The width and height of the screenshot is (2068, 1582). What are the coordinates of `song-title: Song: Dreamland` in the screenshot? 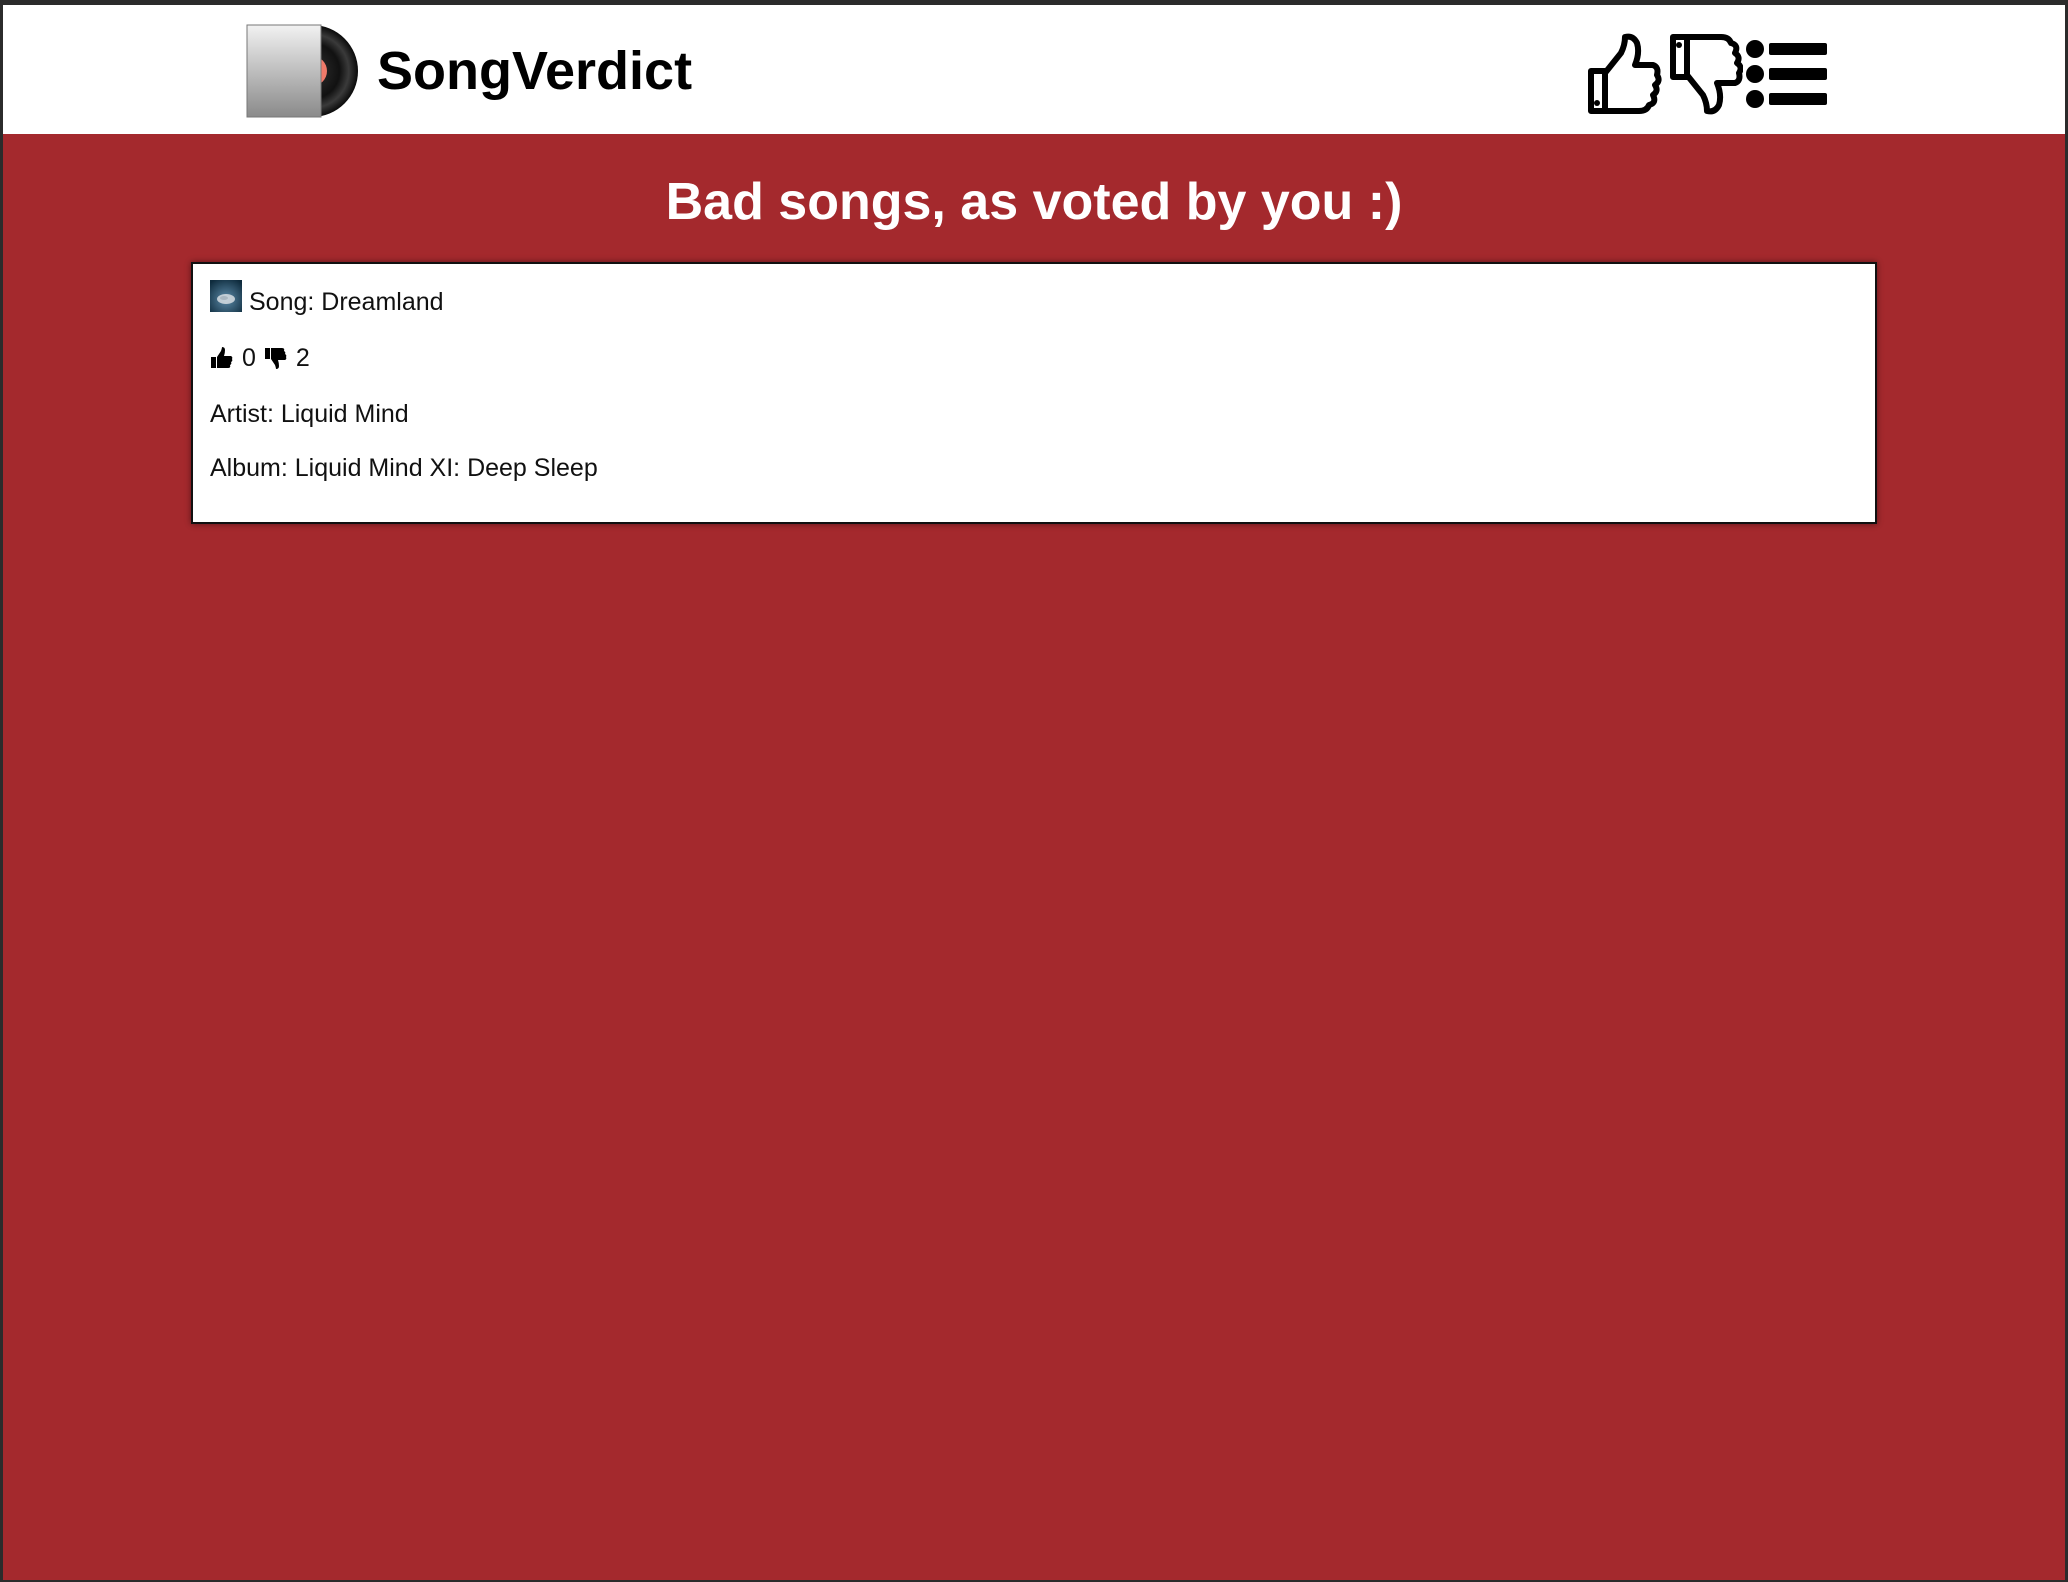 It's located at (346, 302).